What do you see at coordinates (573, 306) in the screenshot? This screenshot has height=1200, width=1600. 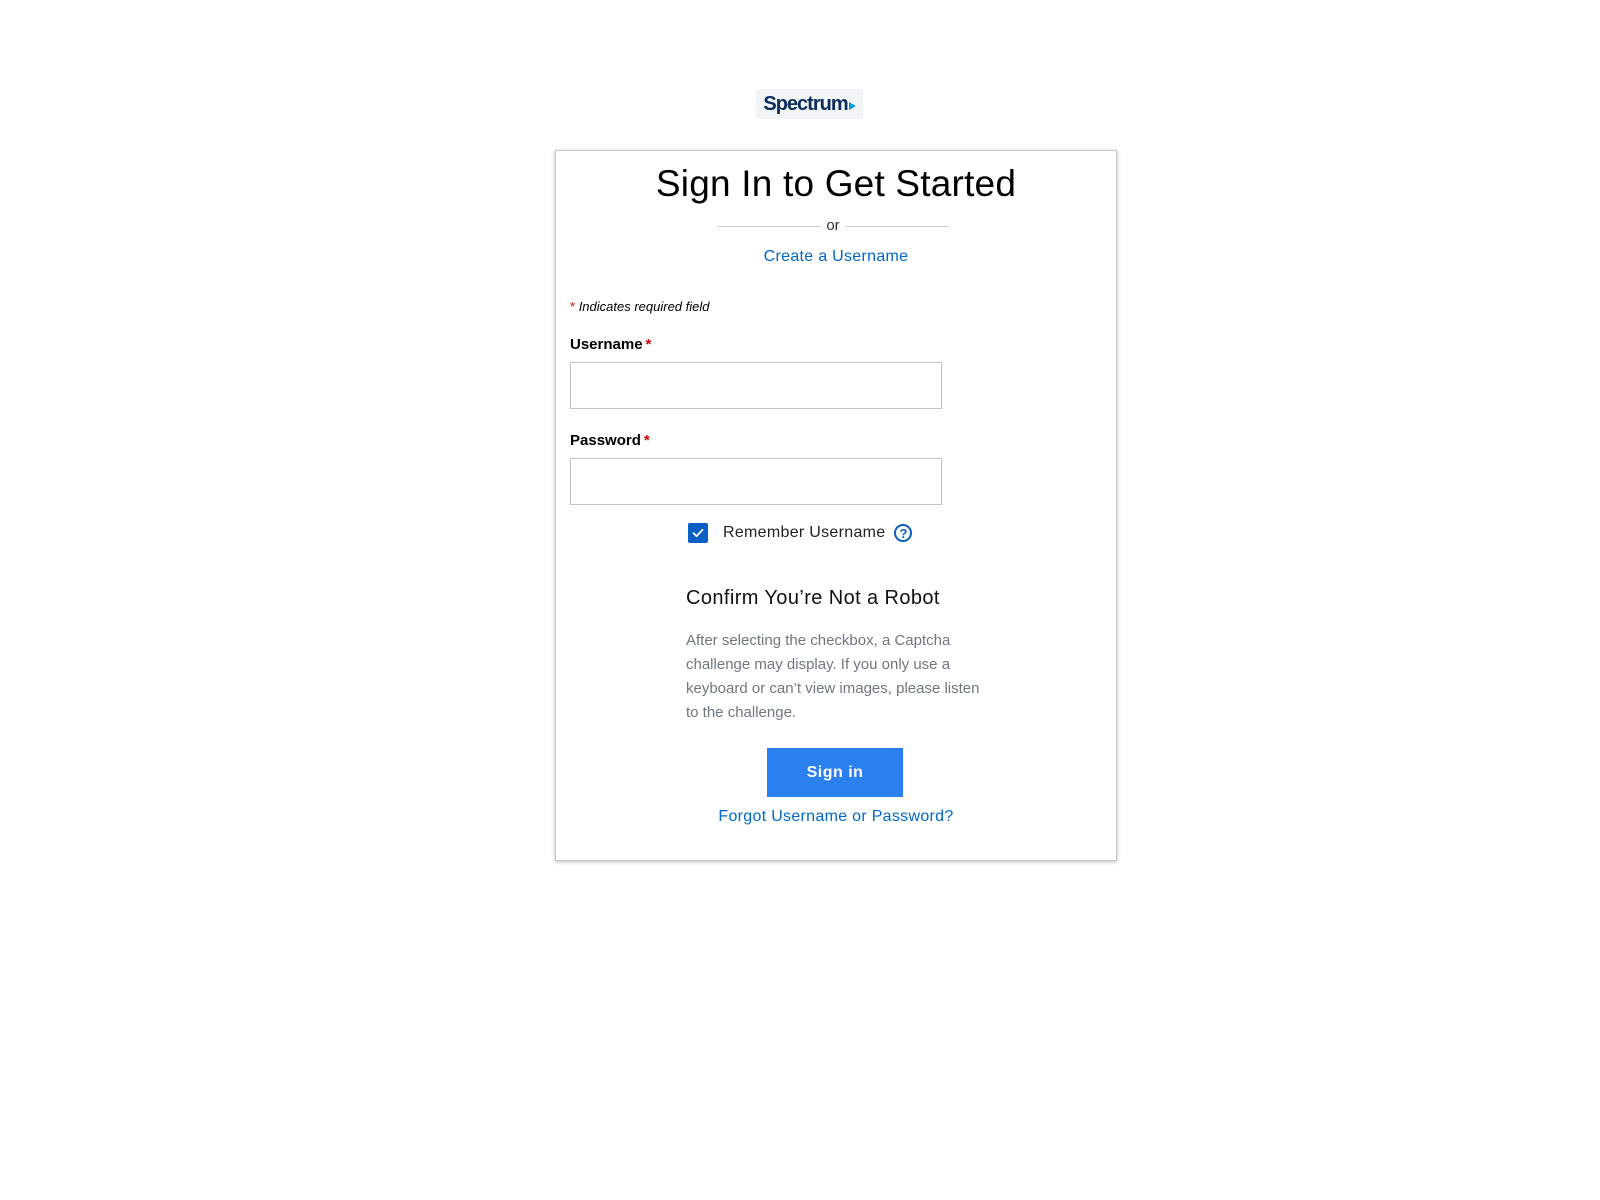 I see `required-asterisk: *` at bounding box center [573, 306].